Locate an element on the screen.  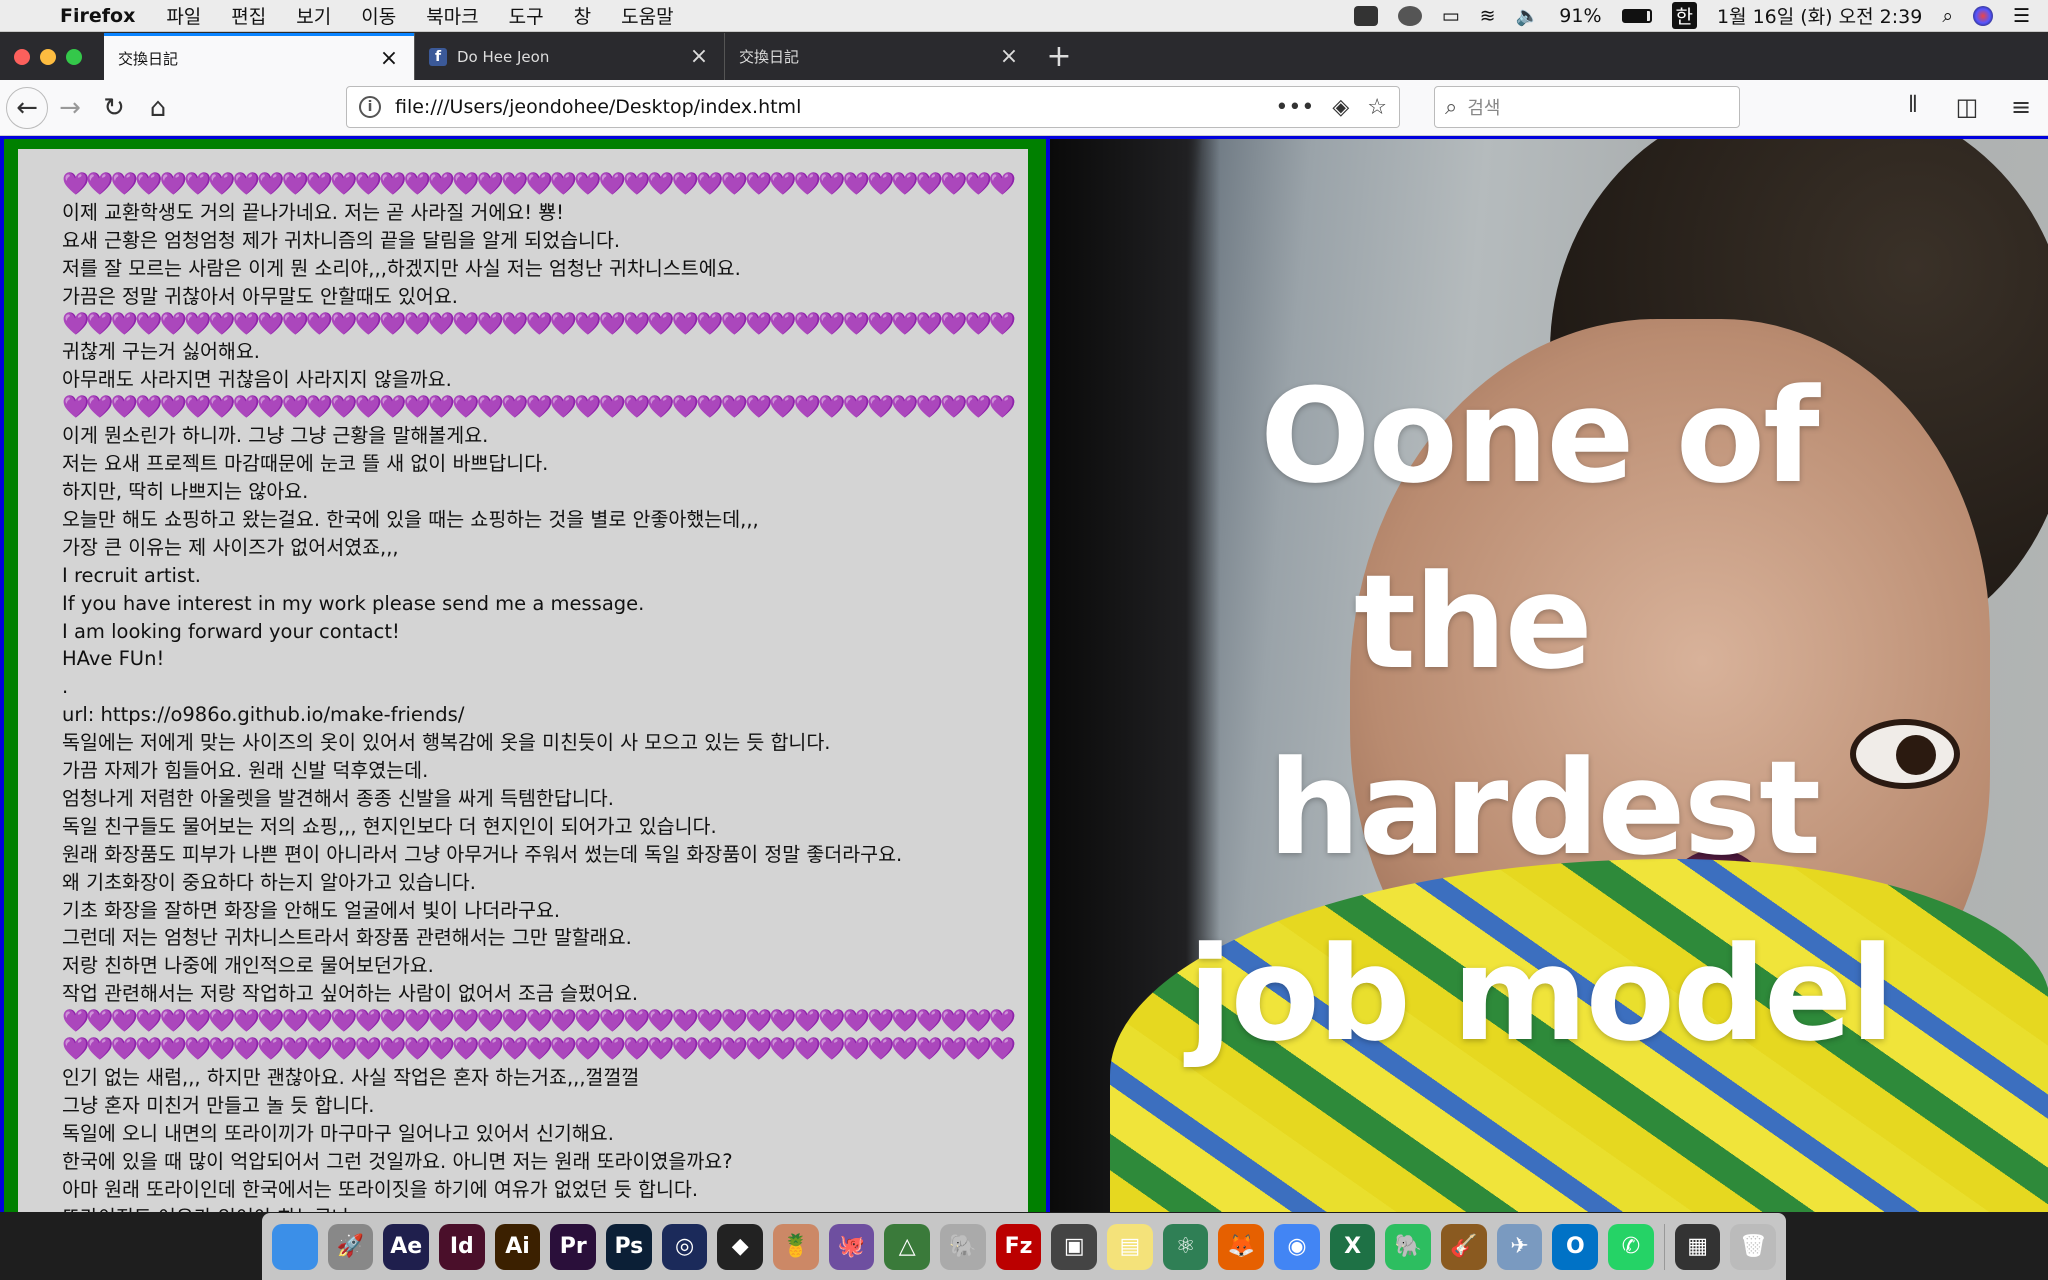
creative-cloud-icon is located at coordinates (1409, 15).